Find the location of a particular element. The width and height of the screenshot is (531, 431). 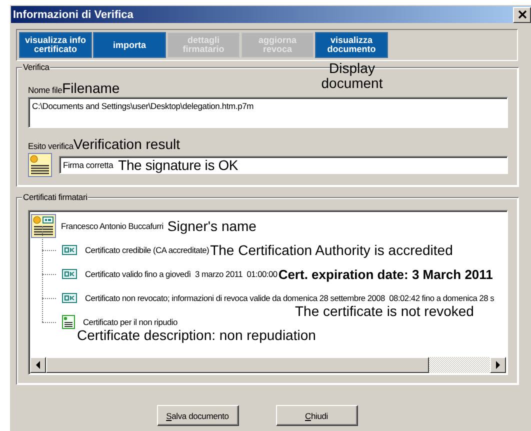

toolbar-tab: visualizza info certificato is located at coordinates (55, 45).